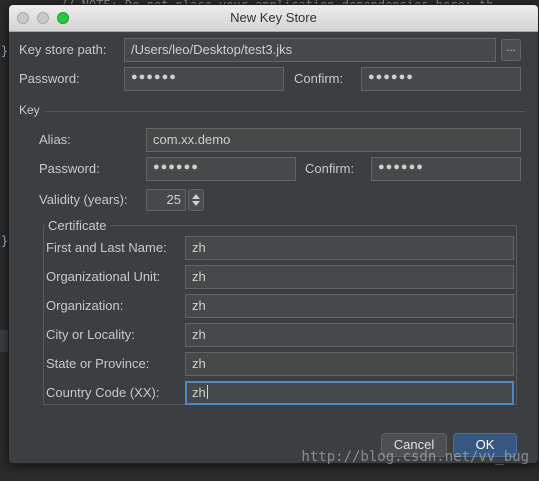 This screenshot has width=539, height=481. What do you see at coordinates (29, 110) in the screenshot?
I see `key-section-title: Key` at bounding box center [29, 110].